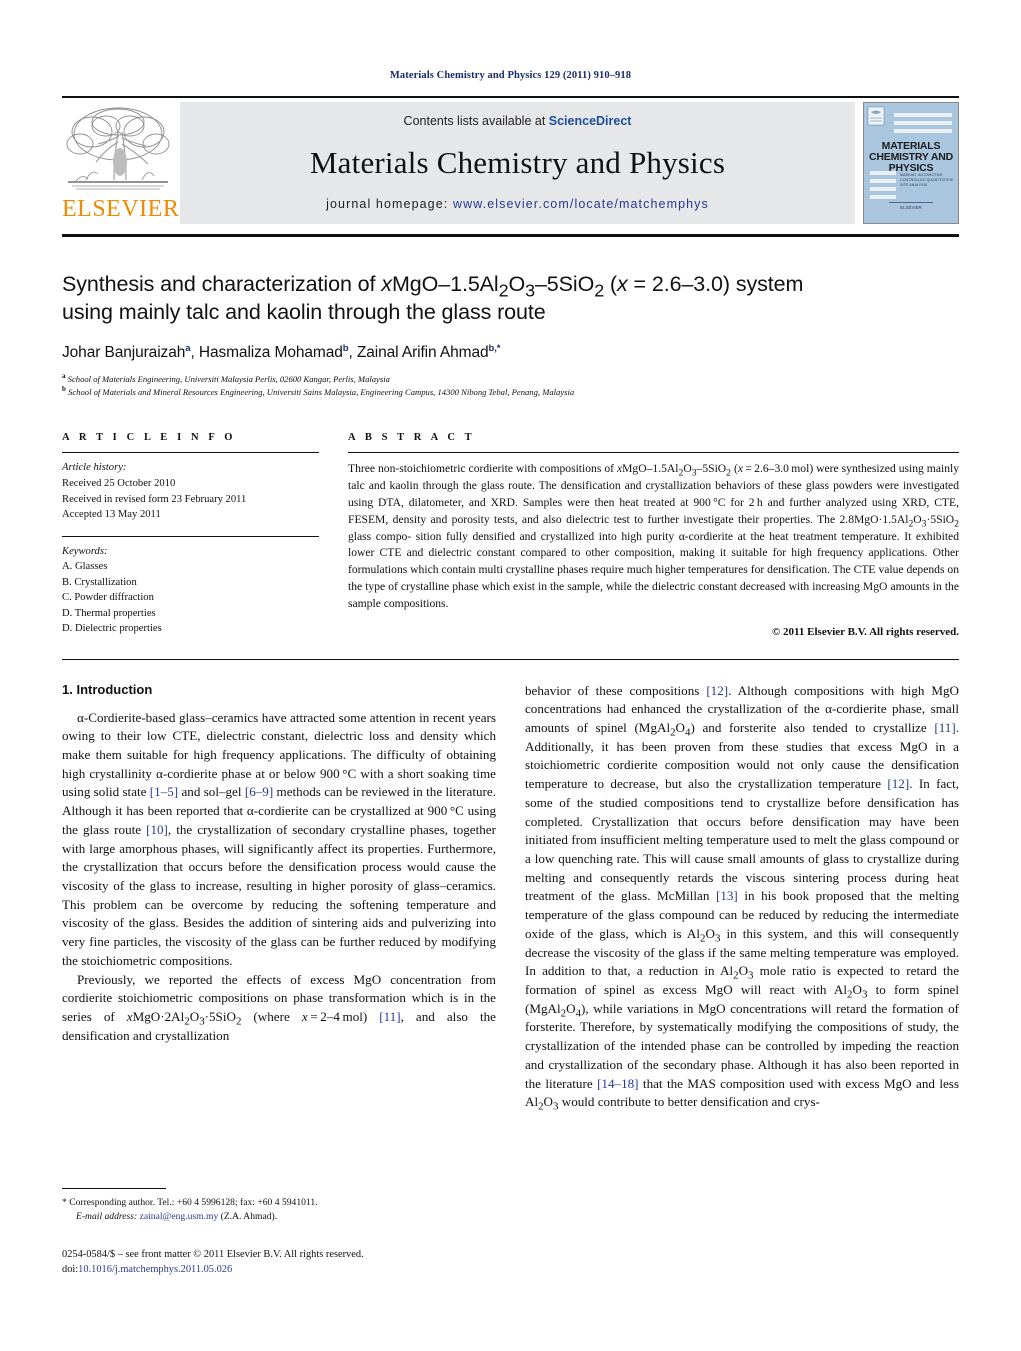  I want to click on section-heading-introduction: 1. Introduction, so click(107, 689).